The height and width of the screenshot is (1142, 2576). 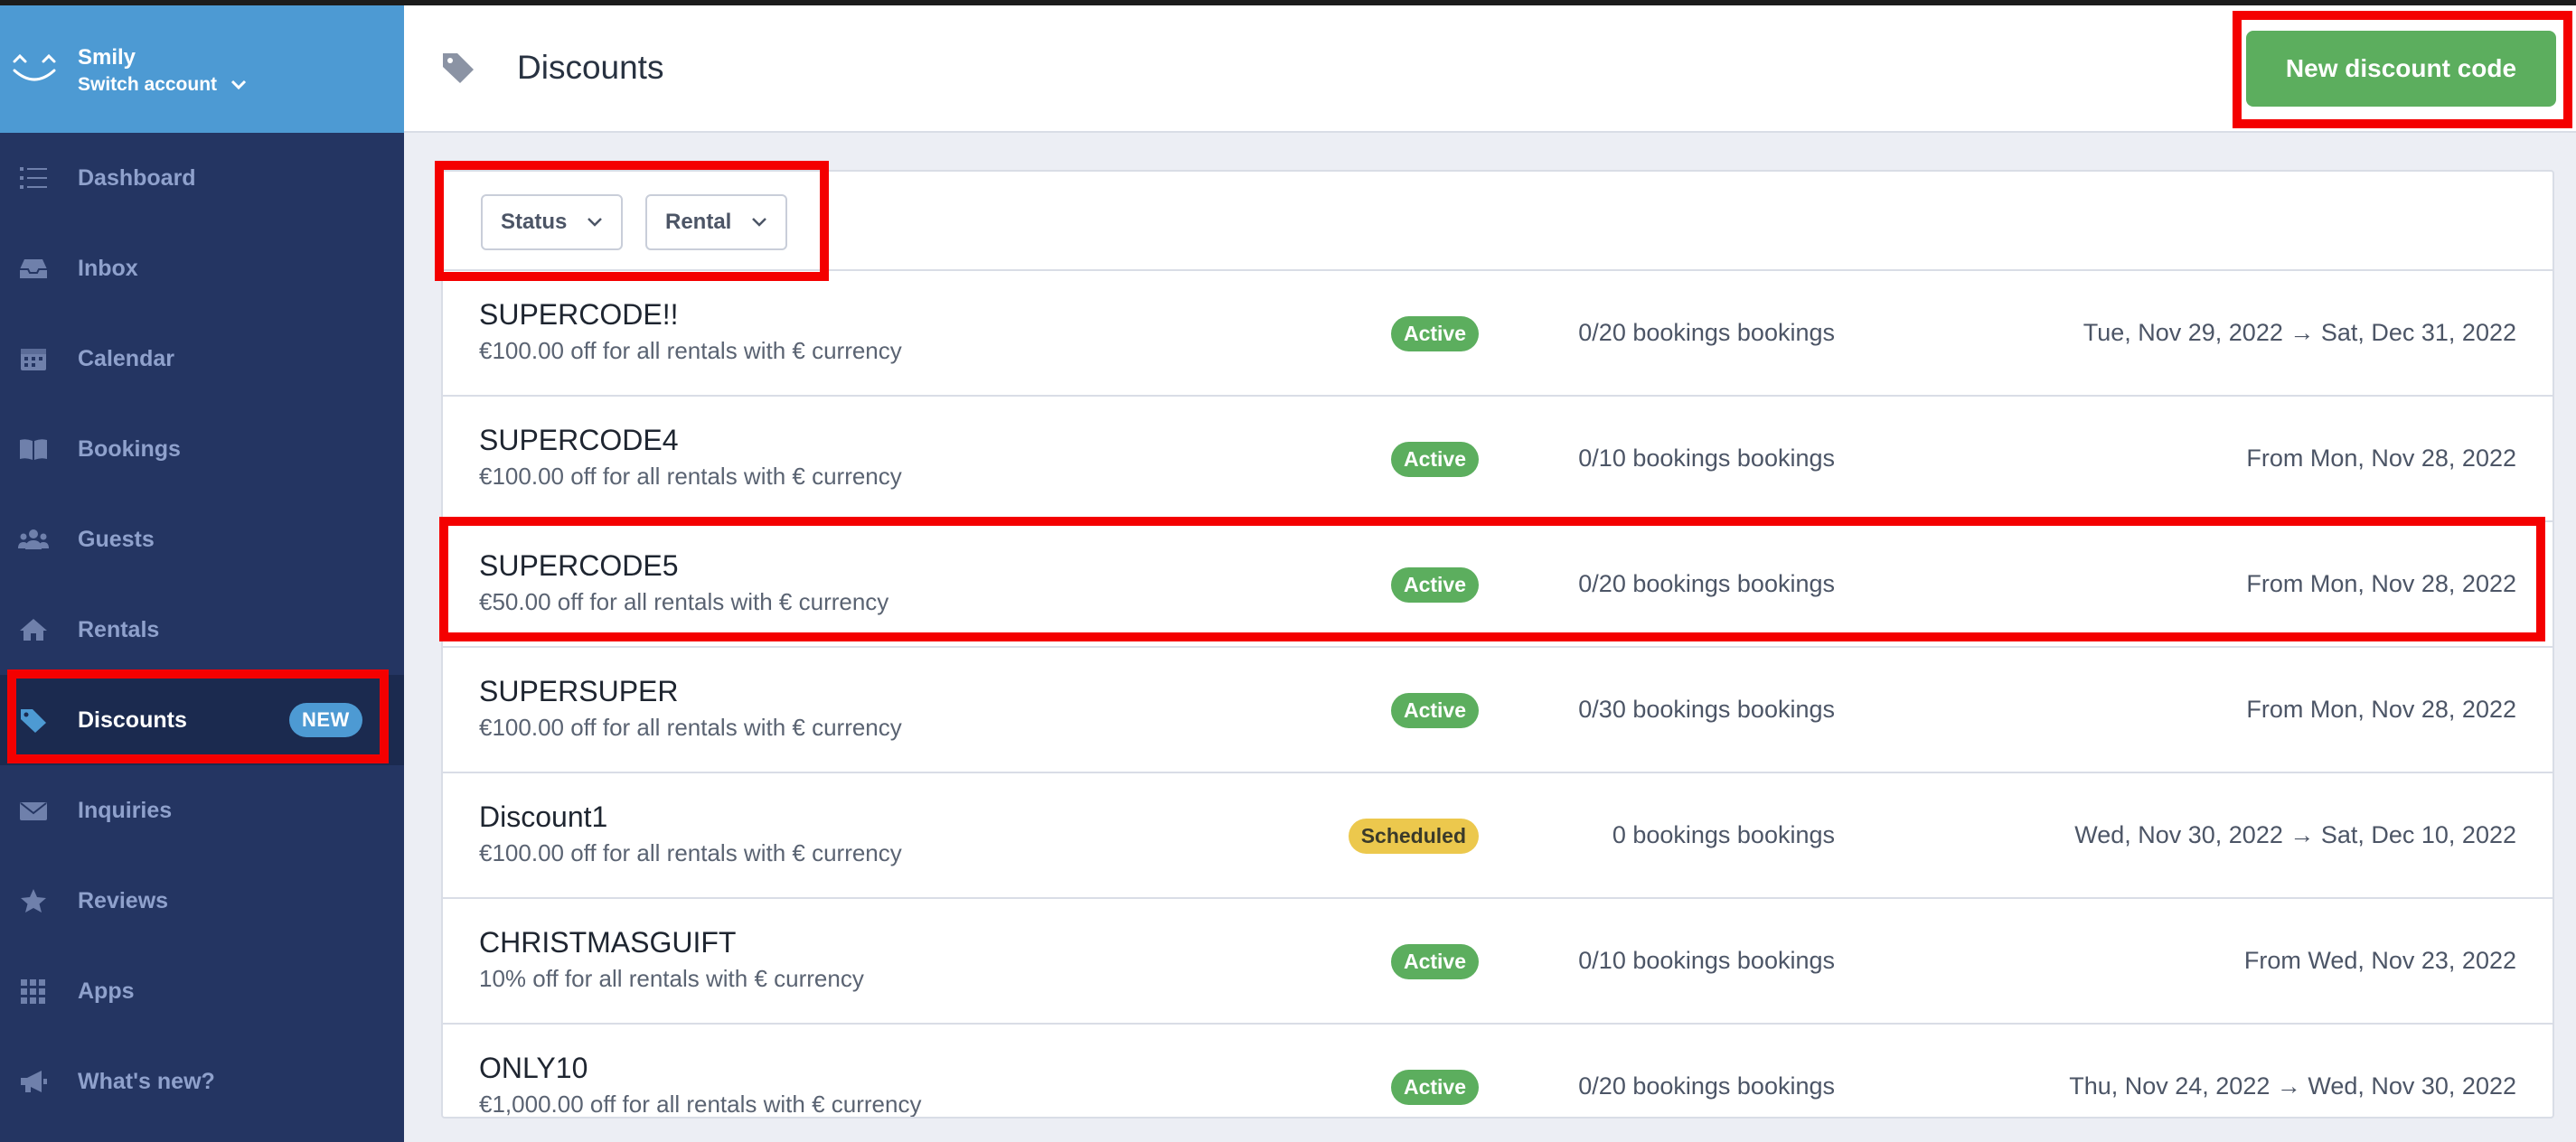 I want to click on status-filter-dropdown: Status, so click(x=552, y=222).